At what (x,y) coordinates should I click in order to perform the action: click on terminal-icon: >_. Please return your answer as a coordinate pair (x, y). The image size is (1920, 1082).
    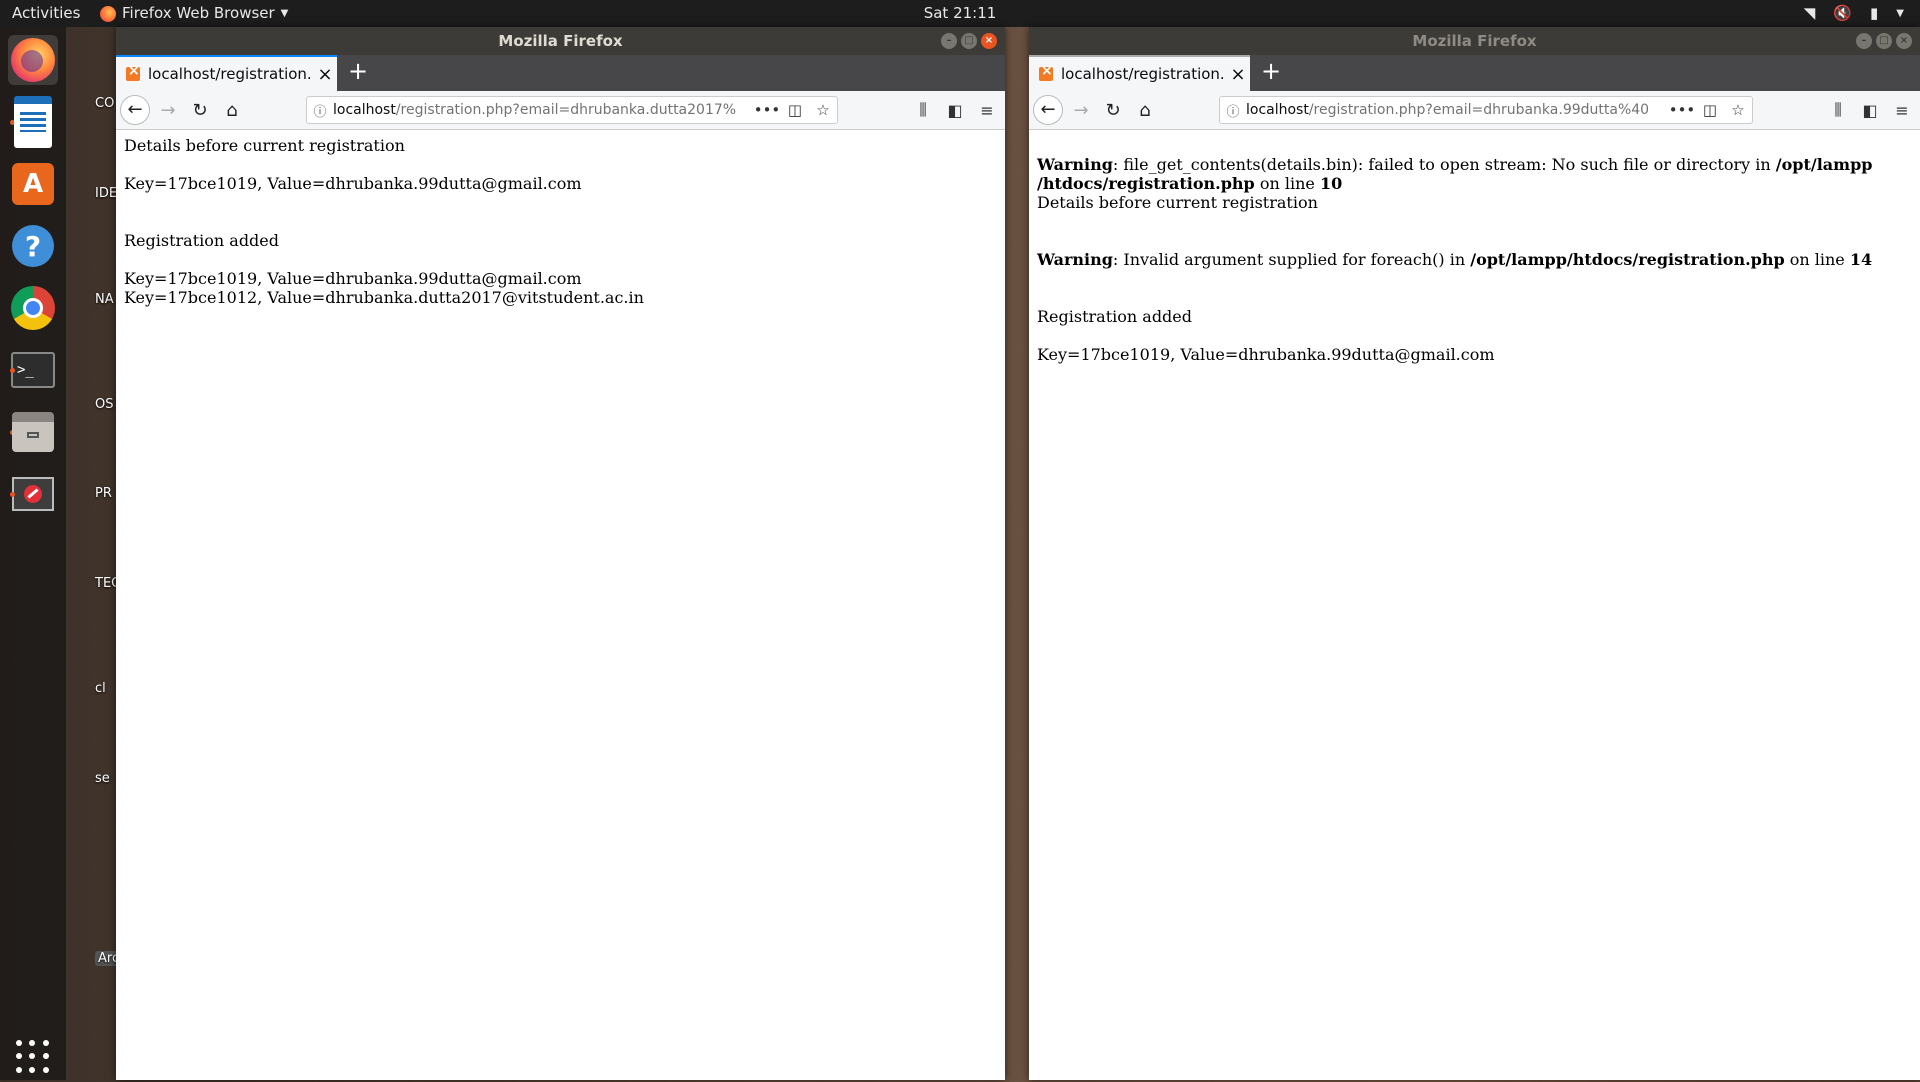
    Looking at the image, I should click on (33, 370).